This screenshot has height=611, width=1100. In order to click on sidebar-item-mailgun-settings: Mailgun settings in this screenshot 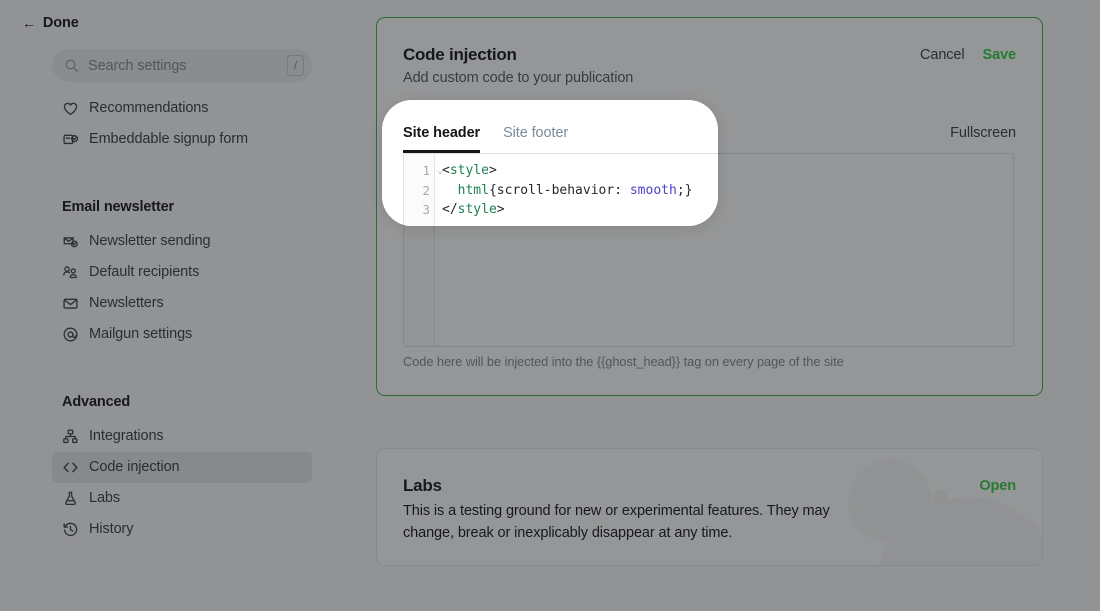, I will do `click(182, 334)`.